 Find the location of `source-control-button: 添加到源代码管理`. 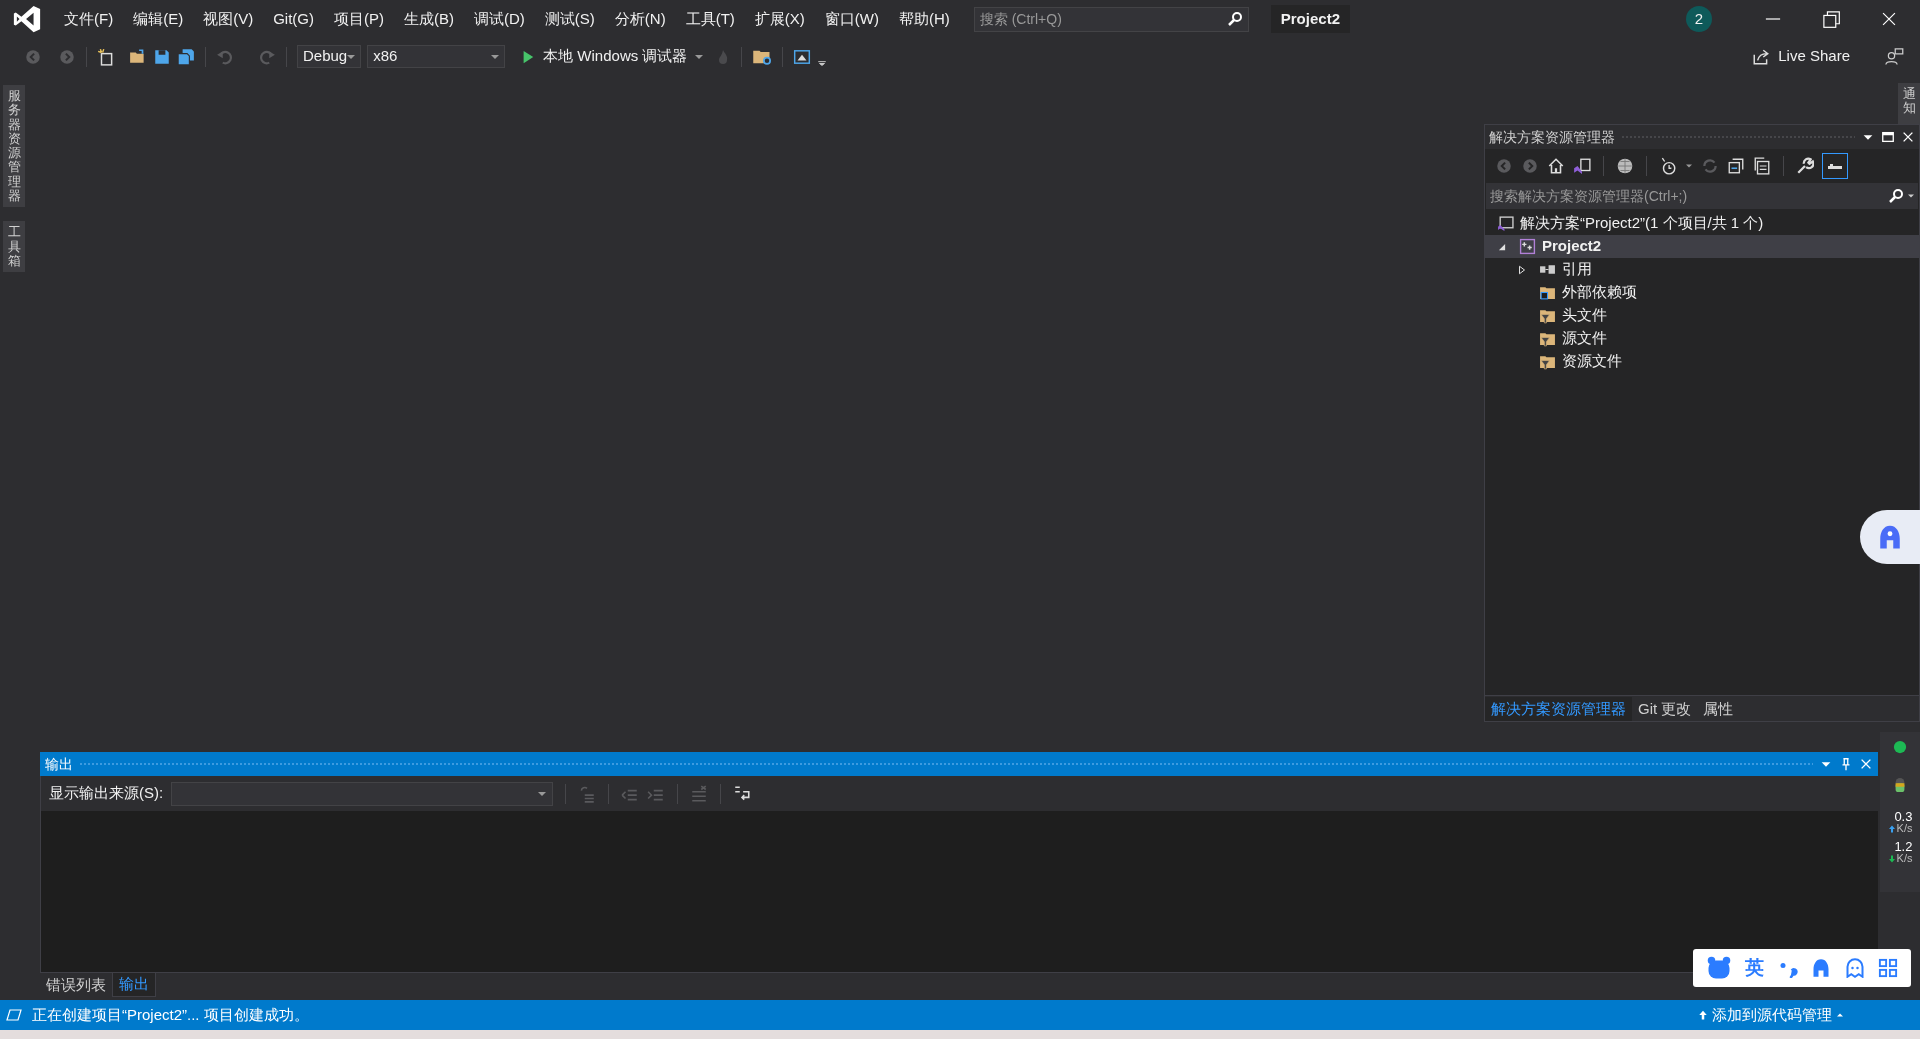

source-control-button: 添加到源代码管理 is located at coordinates (1771, 1015).